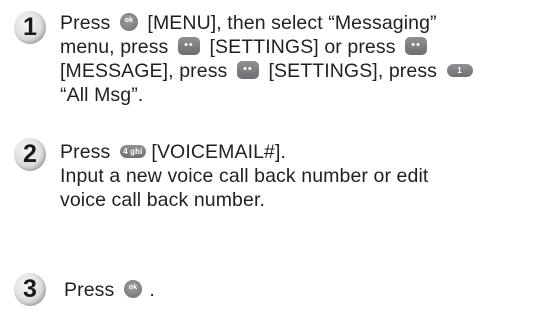  What do you see at coordinates (298, 95) in the screenshot?
I see `step-line: “All Msg”.` at bounding box center [298, 95].